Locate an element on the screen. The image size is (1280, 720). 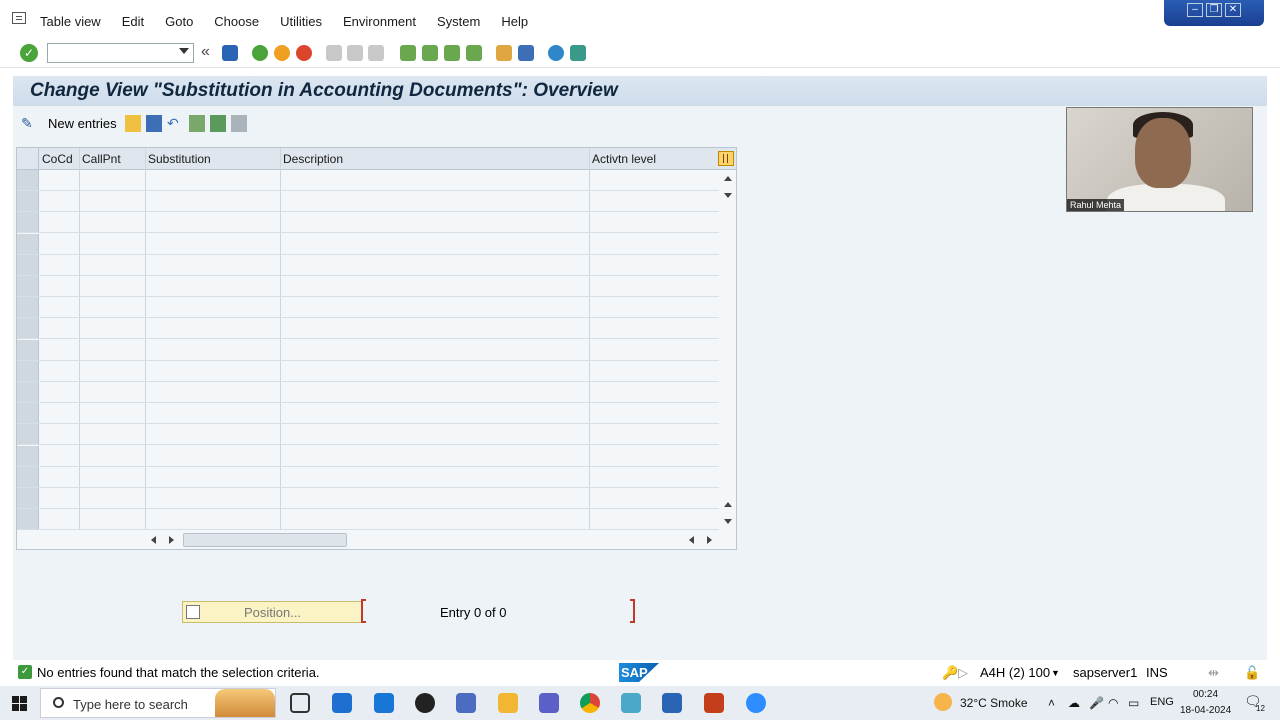
first-page-icon is located at coordinates (408, 53).